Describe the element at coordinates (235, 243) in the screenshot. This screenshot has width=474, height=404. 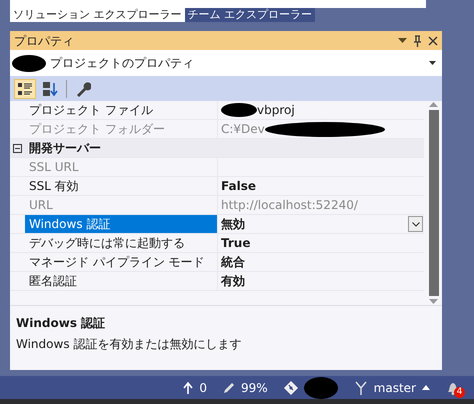
I see `property-value: True` at that location.